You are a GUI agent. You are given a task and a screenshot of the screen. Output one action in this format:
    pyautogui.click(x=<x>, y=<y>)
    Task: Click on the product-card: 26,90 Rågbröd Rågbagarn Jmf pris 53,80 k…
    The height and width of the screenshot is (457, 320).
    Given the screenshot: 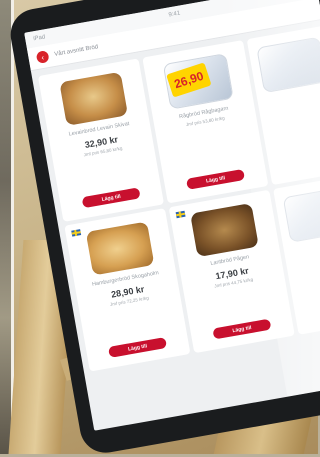 What is the action you would take?
    pyautogui.click(x=205, y=122)
    